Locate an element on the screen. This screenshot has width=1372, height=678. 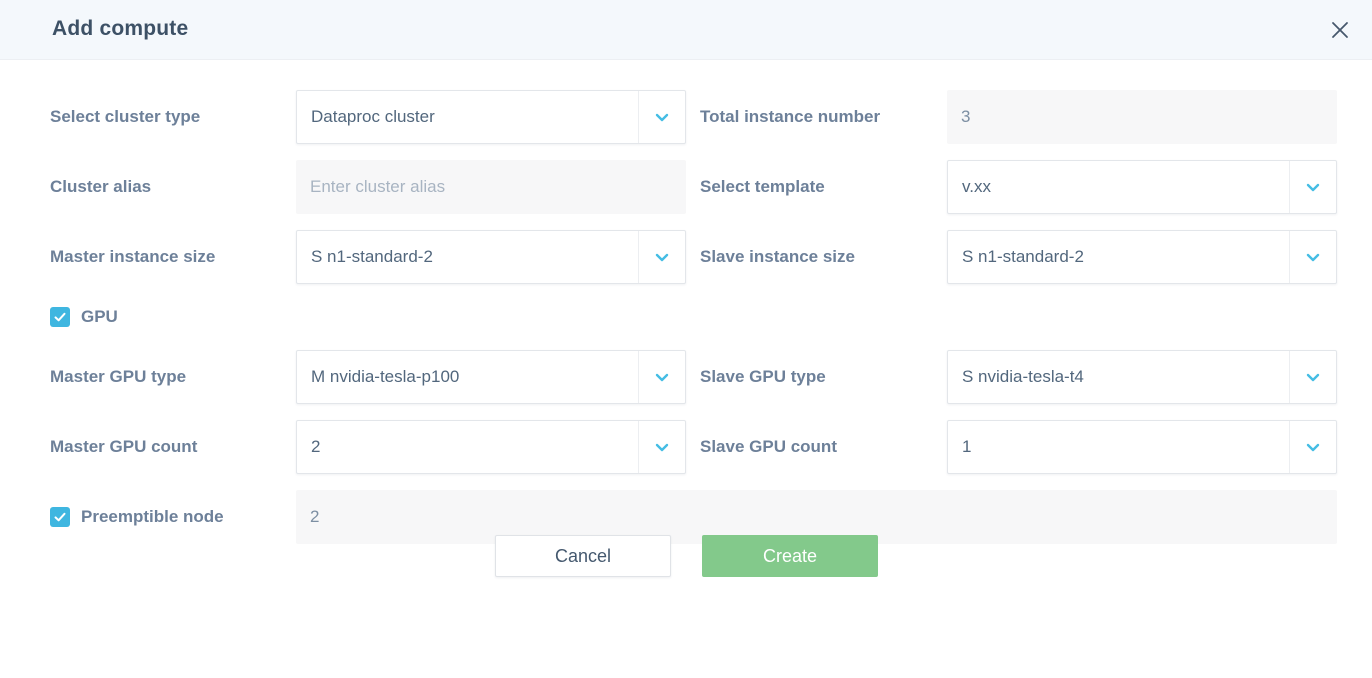
gpu-checkbox: GPU is located at coordinates (84, 317).